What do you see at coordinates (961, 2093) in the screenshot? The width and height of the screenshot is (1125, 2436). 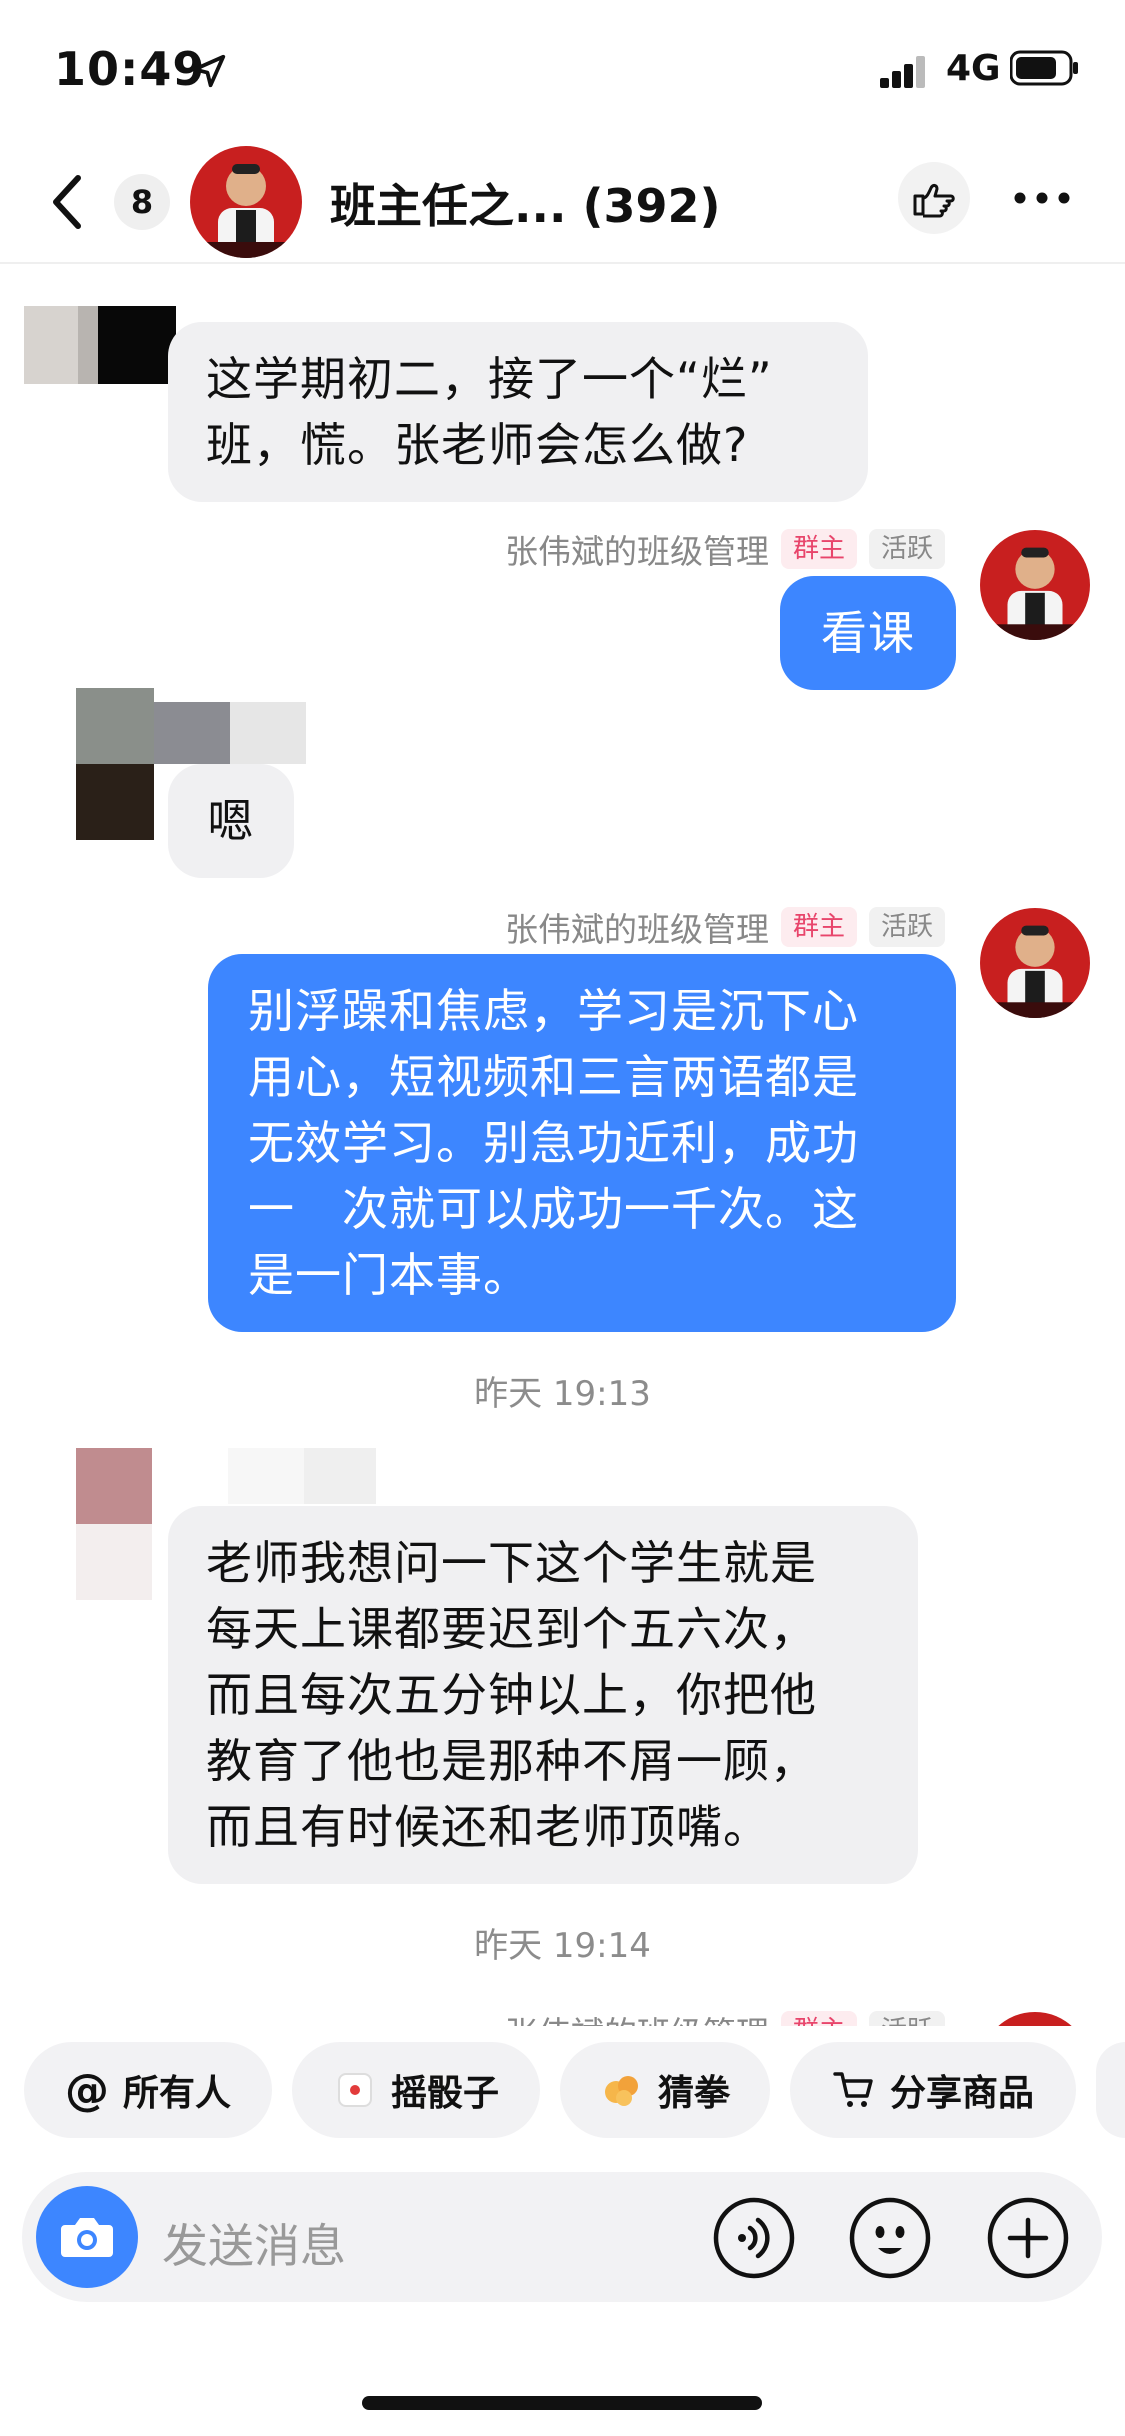 I see `chip-label: 分享商品` at bounding box center [961, 2093].